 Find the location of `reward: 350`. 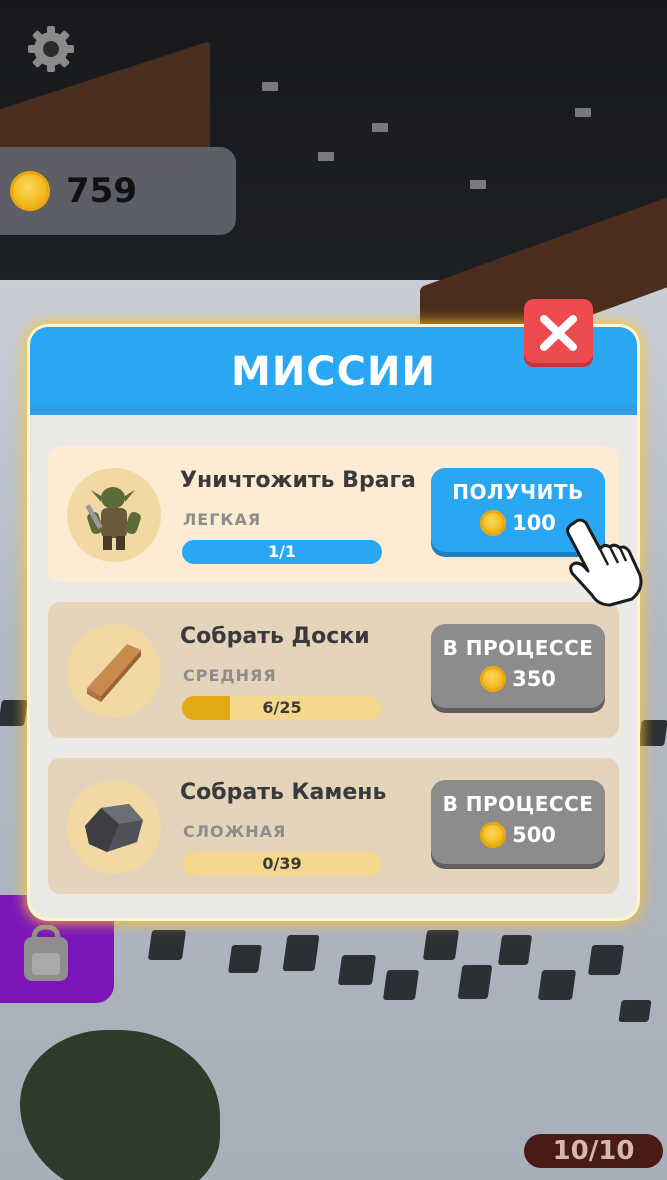

reward: 350 is located at coordinates (518, 679).